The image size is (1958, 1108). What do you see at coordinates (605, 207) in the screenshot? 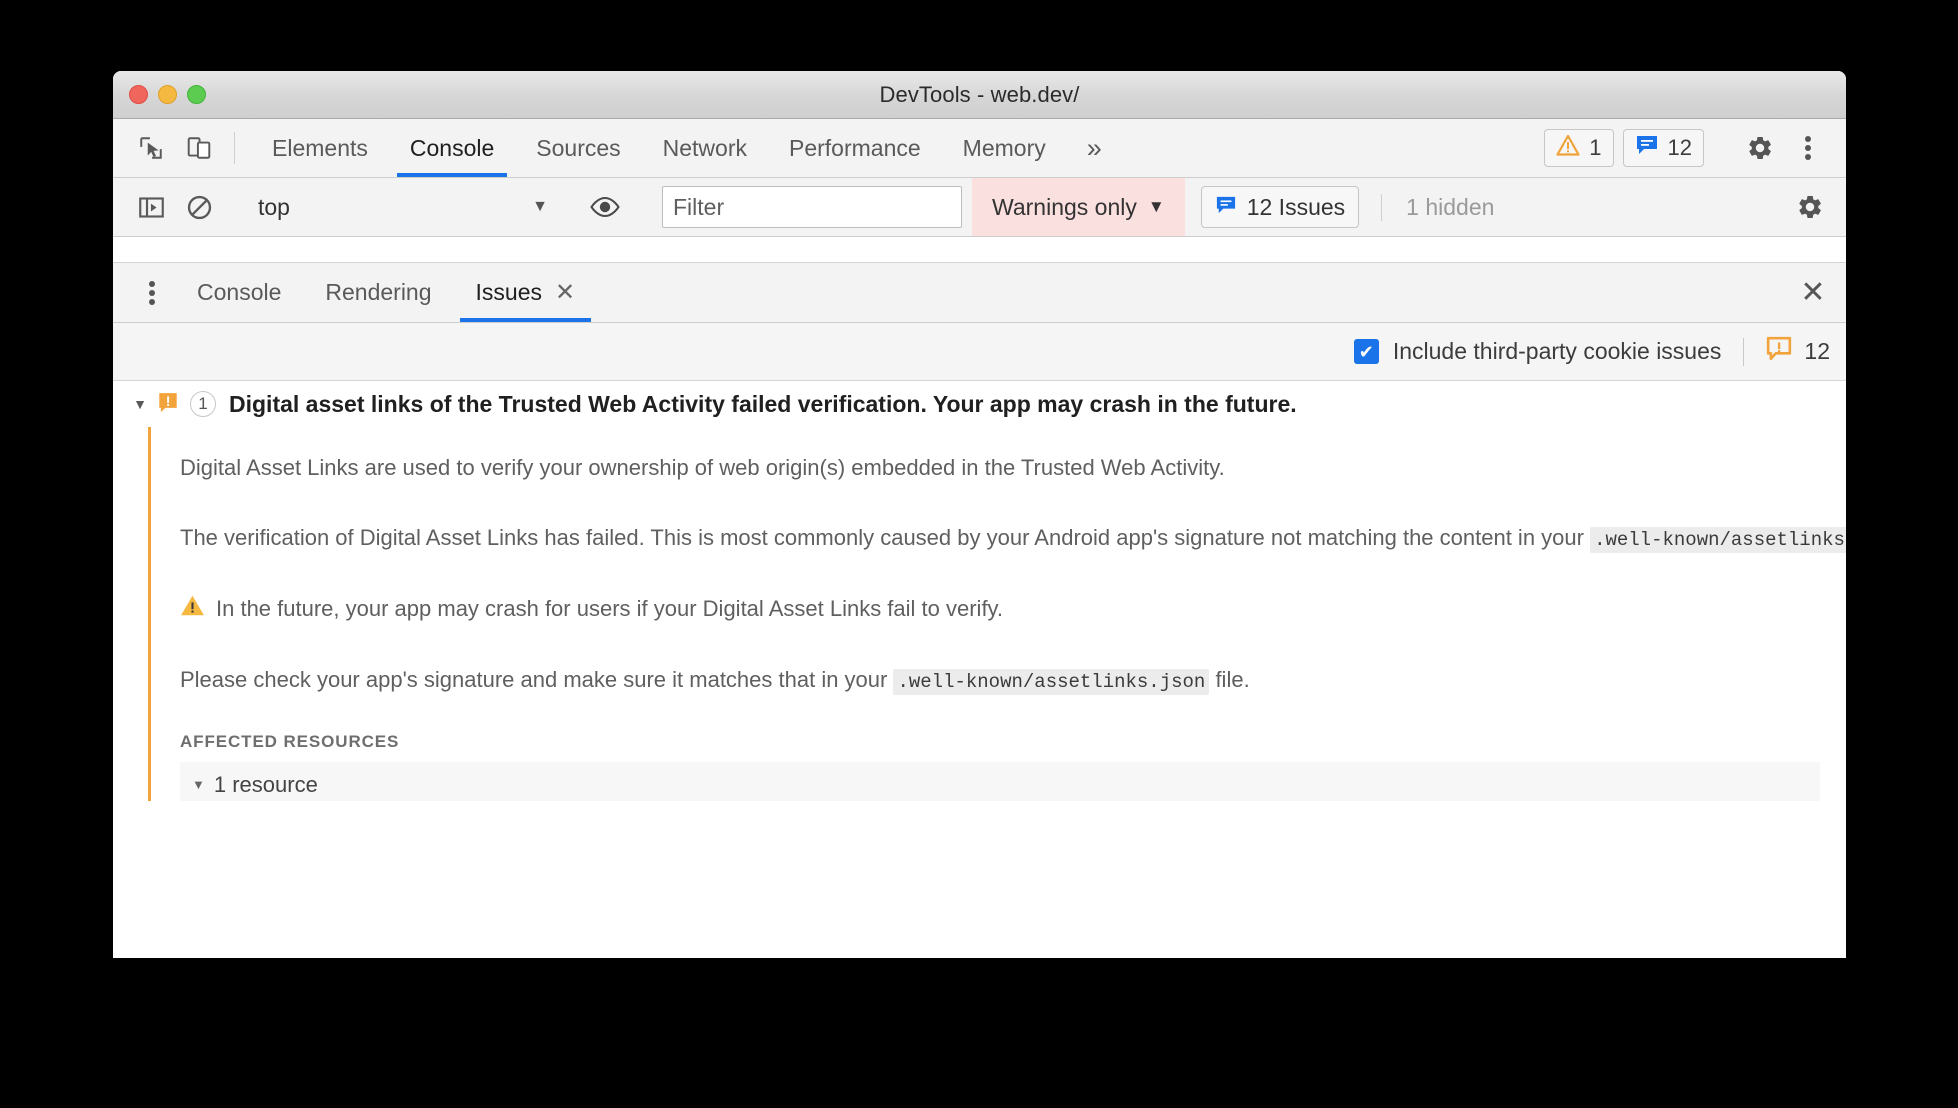
I see `live-expression-icon` at bounding box center [605, 207].